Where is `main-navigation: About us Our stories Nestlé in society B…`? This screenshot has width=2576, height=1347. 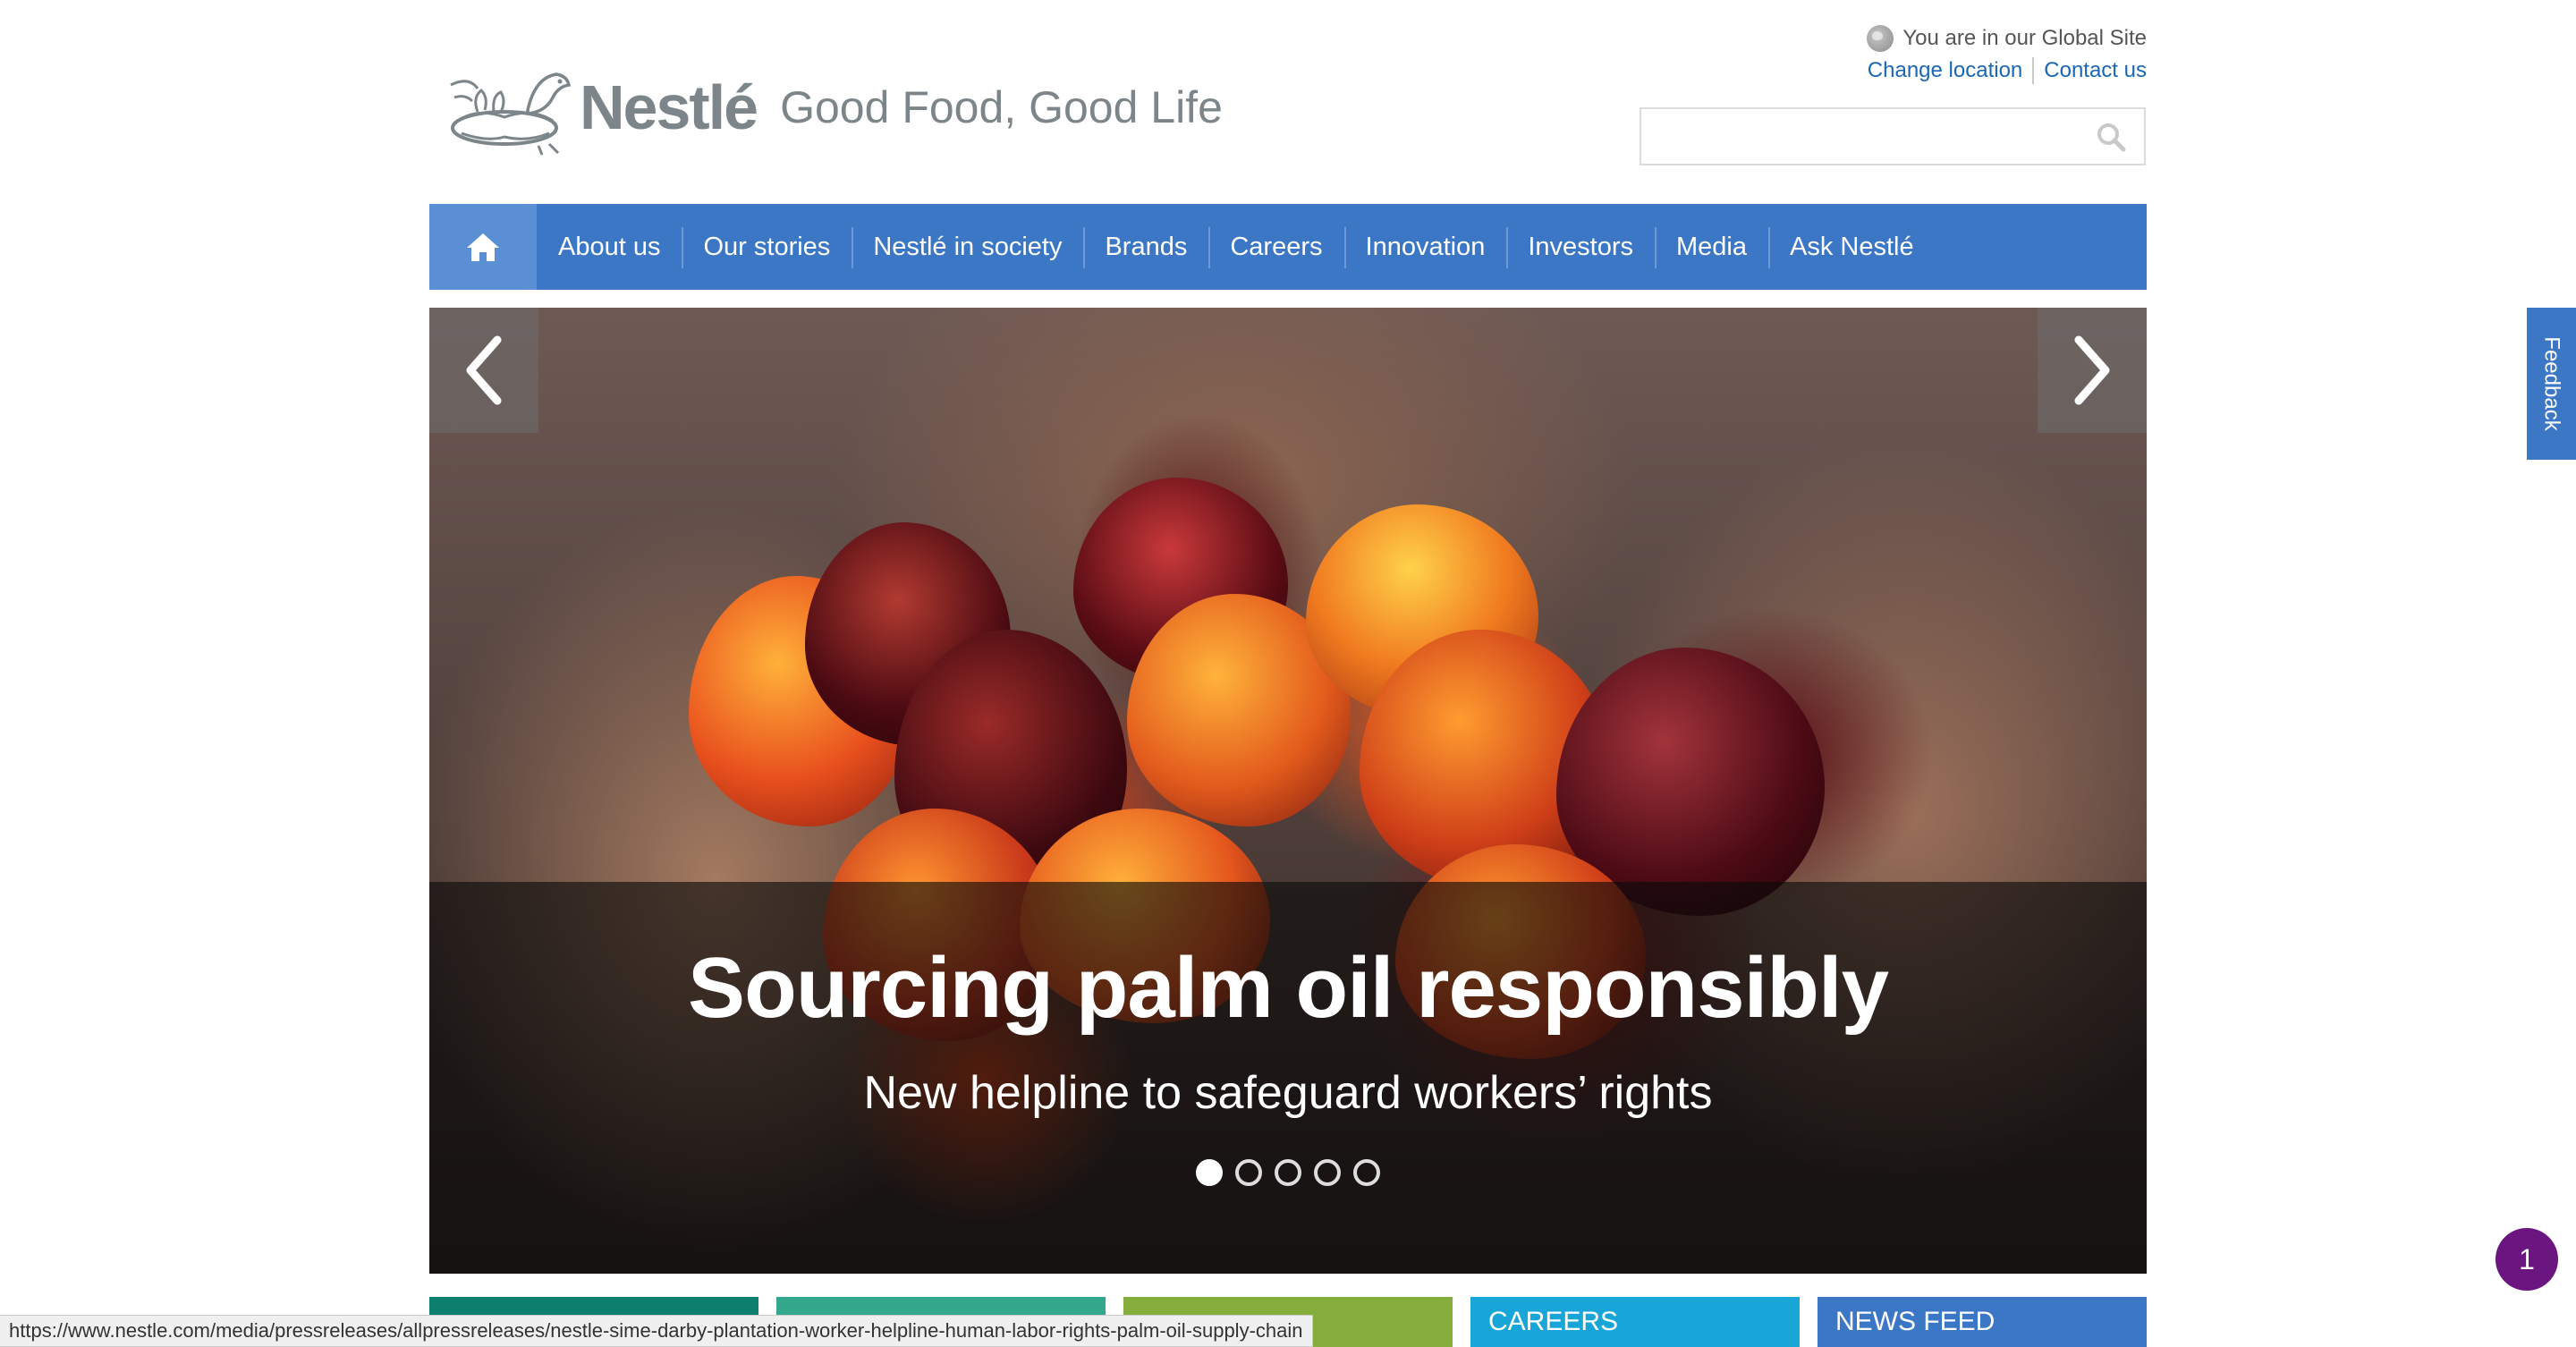 main-navigation: About us Our stories Nestlé in society B… is located at coordinates (1288, 247).